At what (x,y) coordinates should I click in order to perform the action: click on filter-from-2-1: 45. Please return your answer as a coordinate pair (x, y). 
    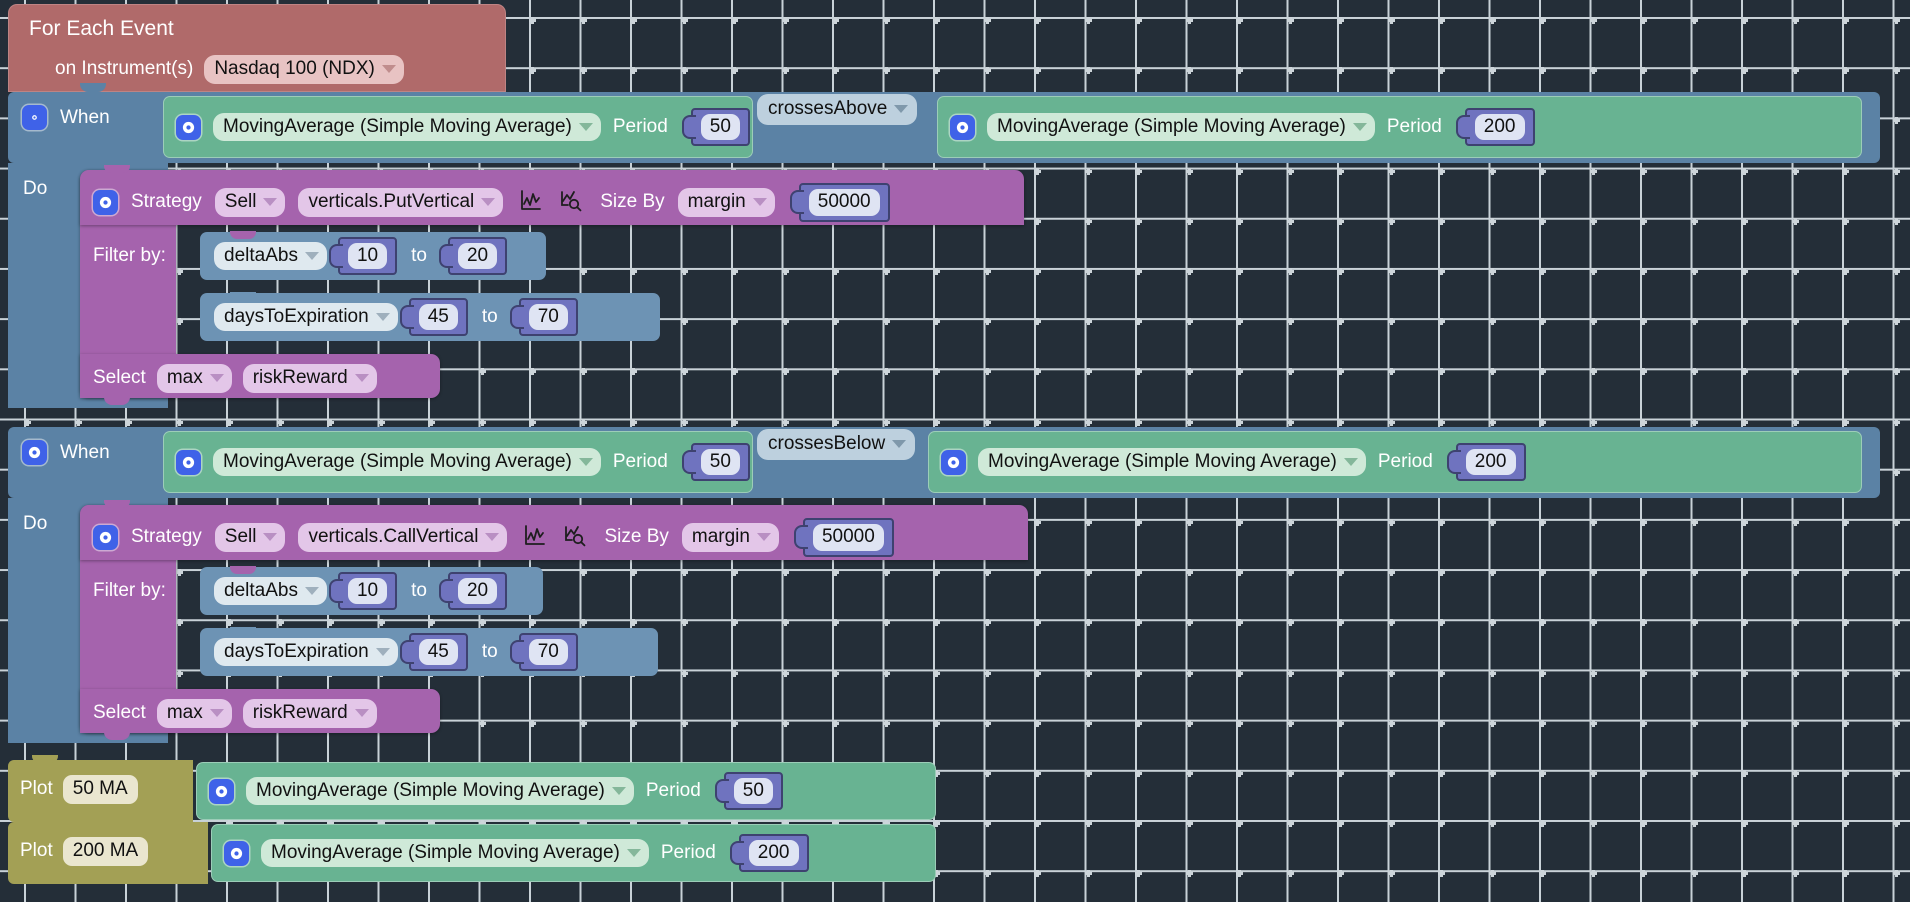
    Looking at the image, I should click on (438, 652).